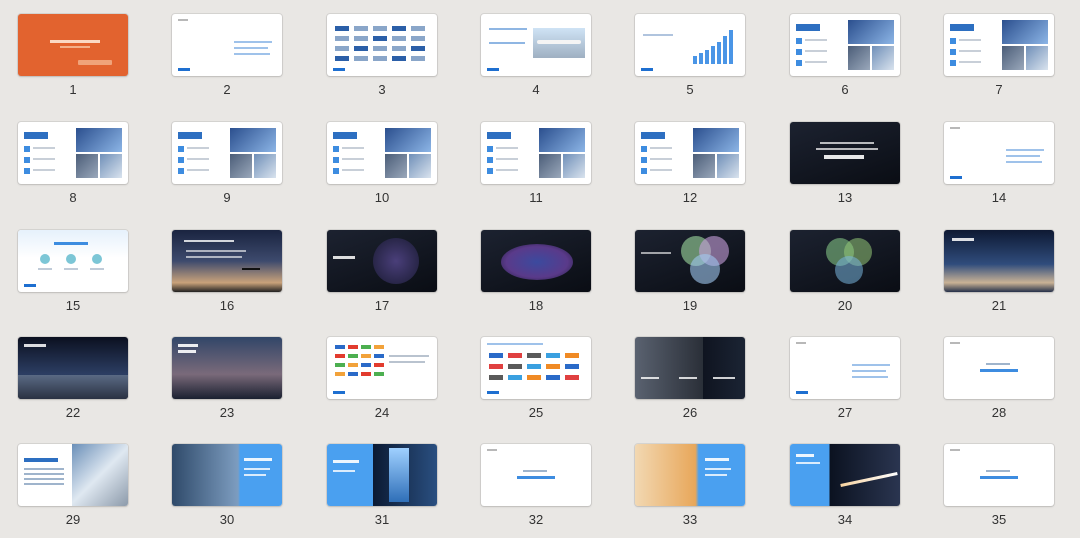 This screenshot has width=1080, height=538. I want to click on slide-thumbnail-35: 35, so click(1000, 487).